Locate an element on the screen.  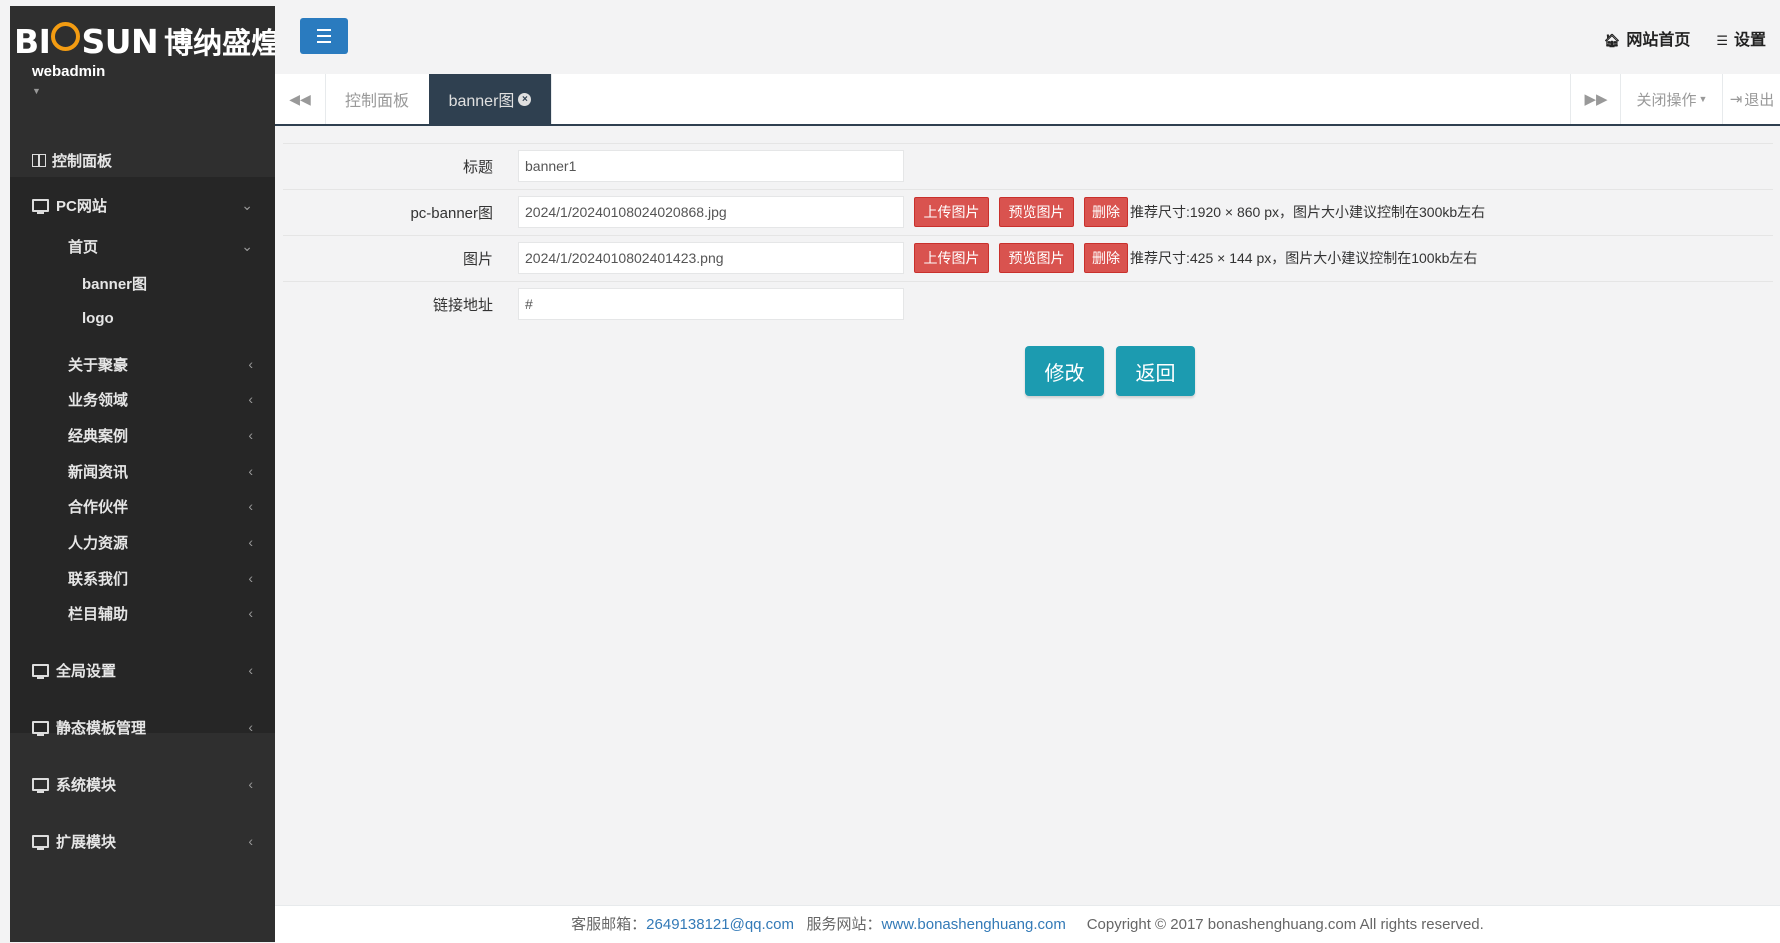
navbar-links: 🏠︎ 网站首页 ☰ 设置 is located at coordinates (1685, 38).